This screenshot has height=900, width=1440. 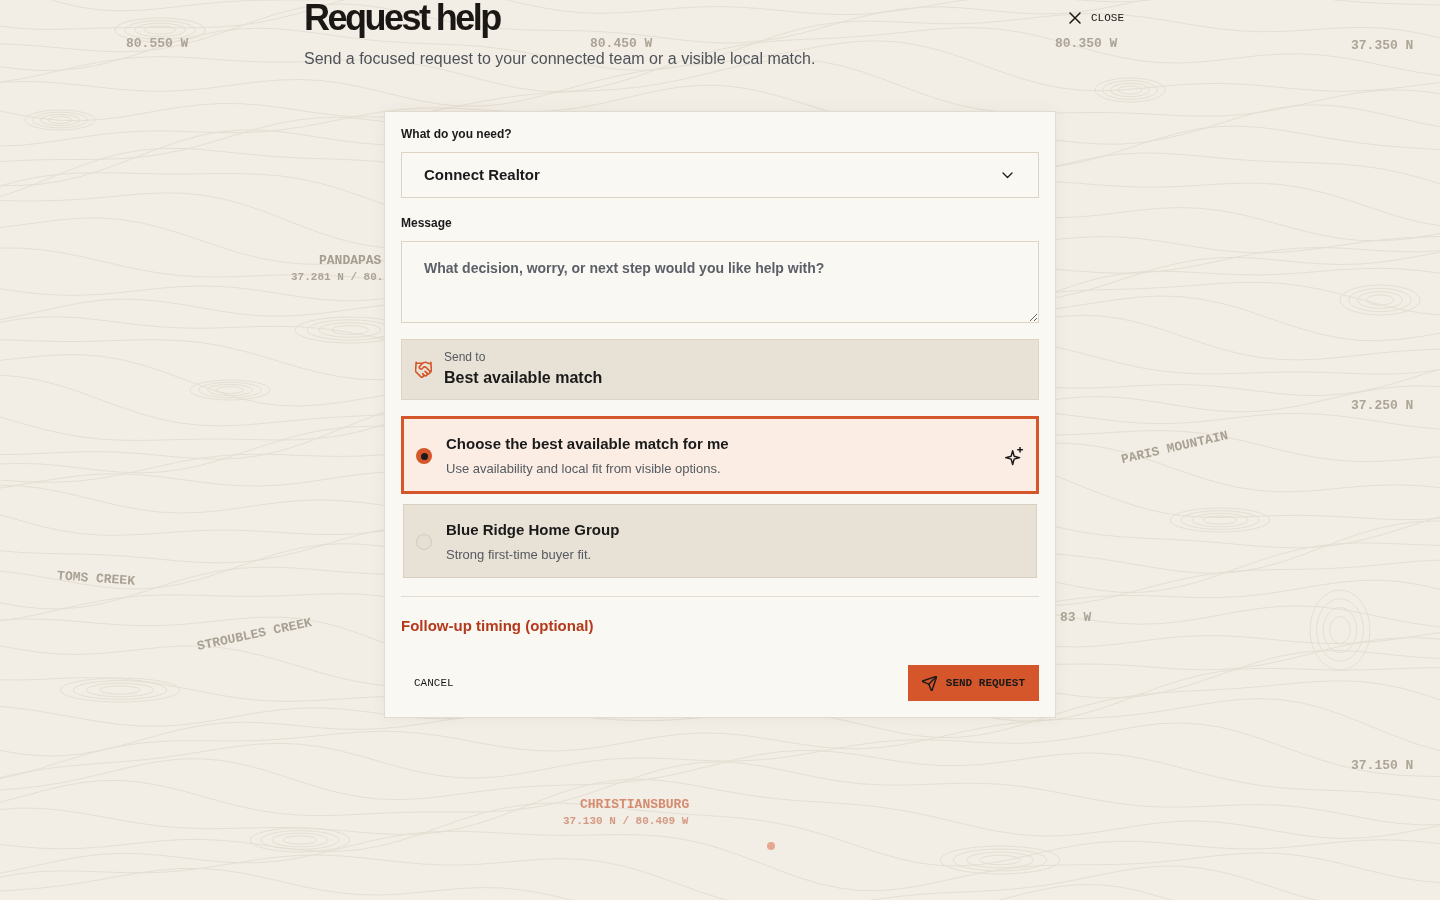 I want to click on map-coordinate-label: 37.150 N, so click(x=1382, y=765).